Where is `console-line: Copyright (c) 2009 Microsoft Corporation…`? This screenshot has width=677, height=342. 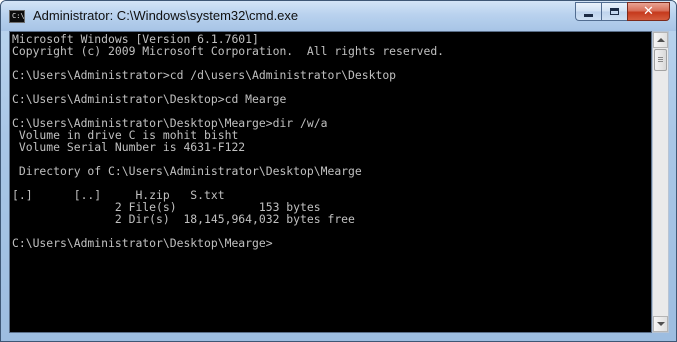 console-line: Copyright (c) 2009 Microsoft Corporation… is located at coordinates (228, 51).